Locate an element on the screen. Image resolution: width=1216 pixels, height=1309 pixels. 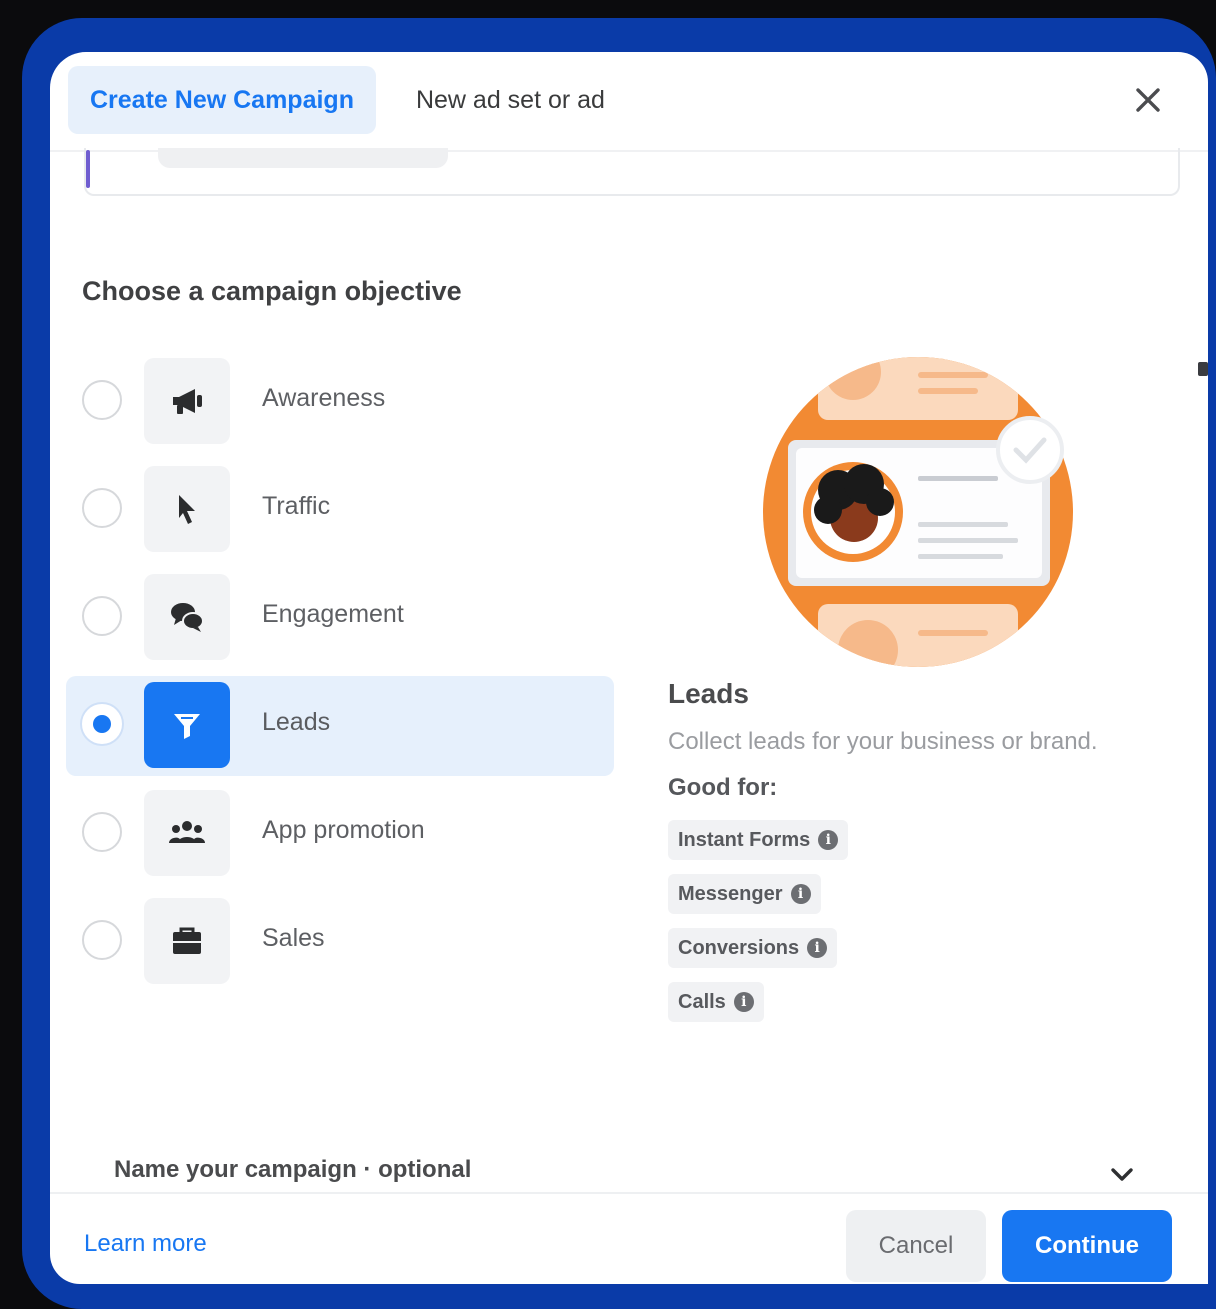
megaphone-icon is located at coordinates (187, 401).